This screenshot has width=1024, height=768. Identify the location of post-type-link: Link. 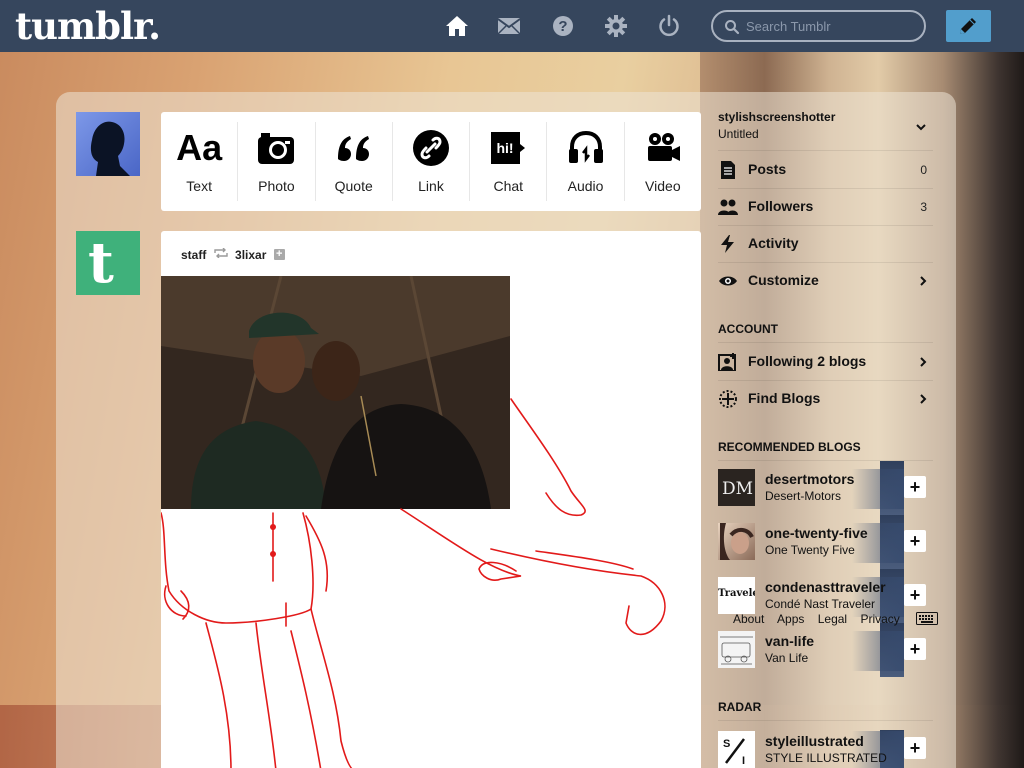
(432, 161).